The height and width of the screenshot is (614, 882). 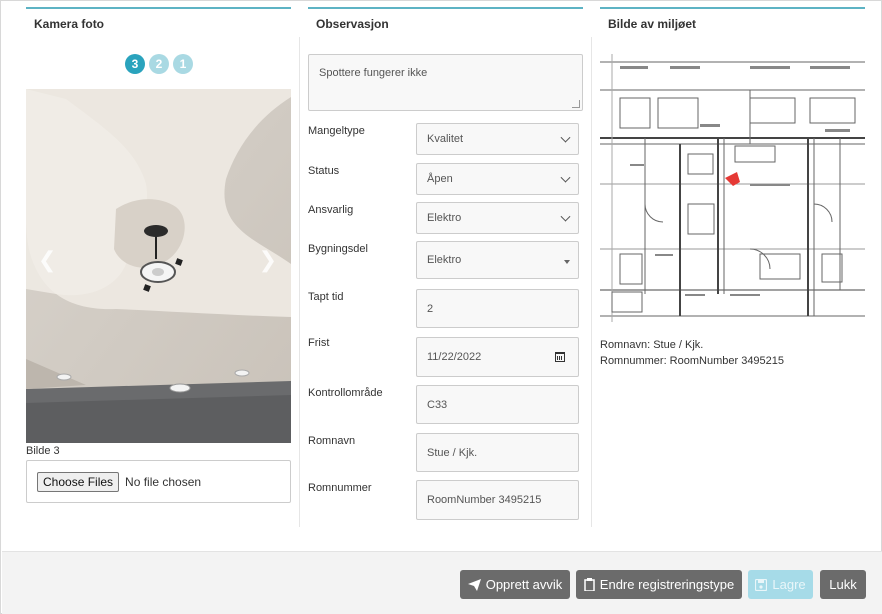 What do you see at coordinates (789, 584) in the screenshot?
I see `save-label: Lagre` at bounding box center [789, 584].